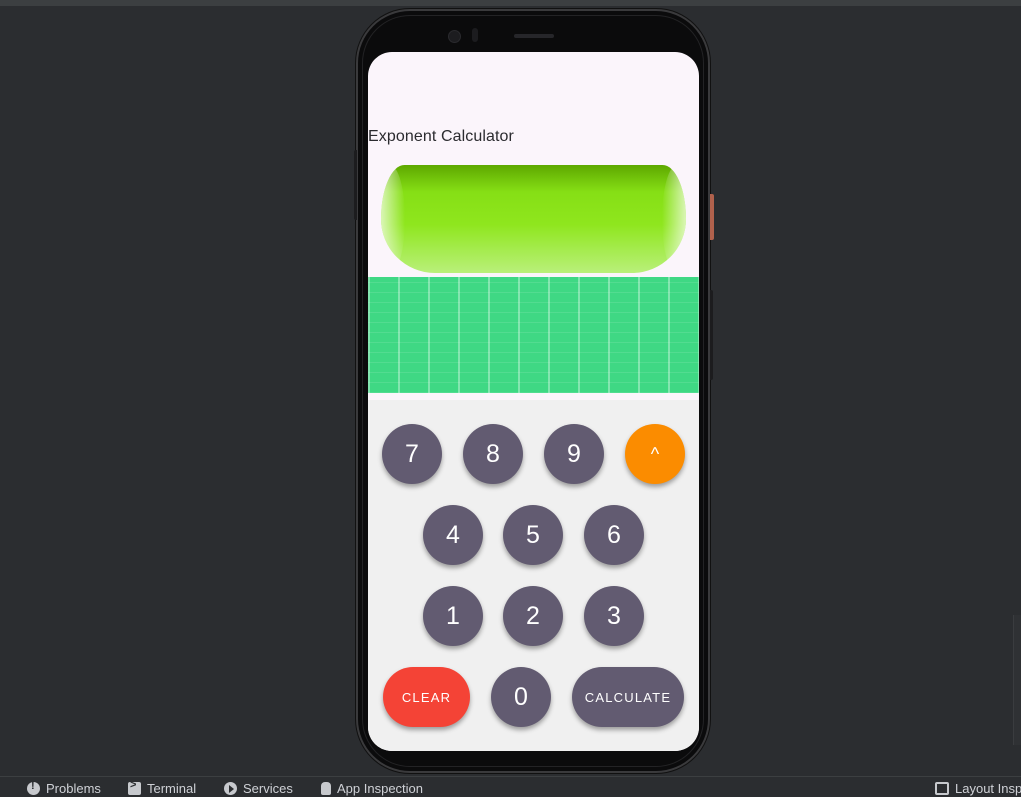  Describe the element at coordinates (574, 454) in the screenshot. I see `key-9: 9` at that location.